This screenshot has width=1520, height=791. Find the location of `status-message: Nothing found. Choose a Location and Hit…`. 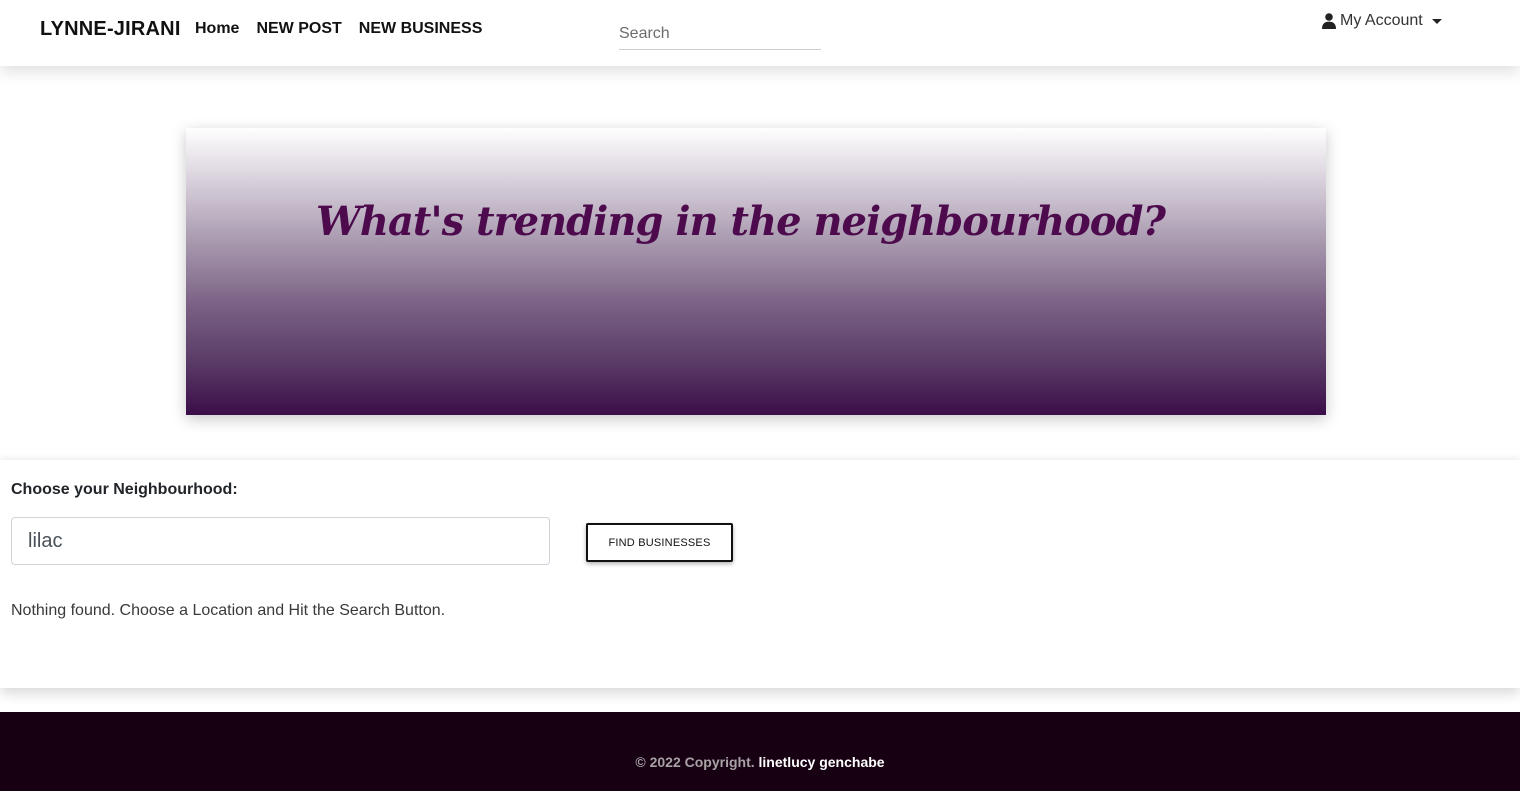

status-message: Nothing found. Choose a Location and Hit… is located at coordinates (228, 610).